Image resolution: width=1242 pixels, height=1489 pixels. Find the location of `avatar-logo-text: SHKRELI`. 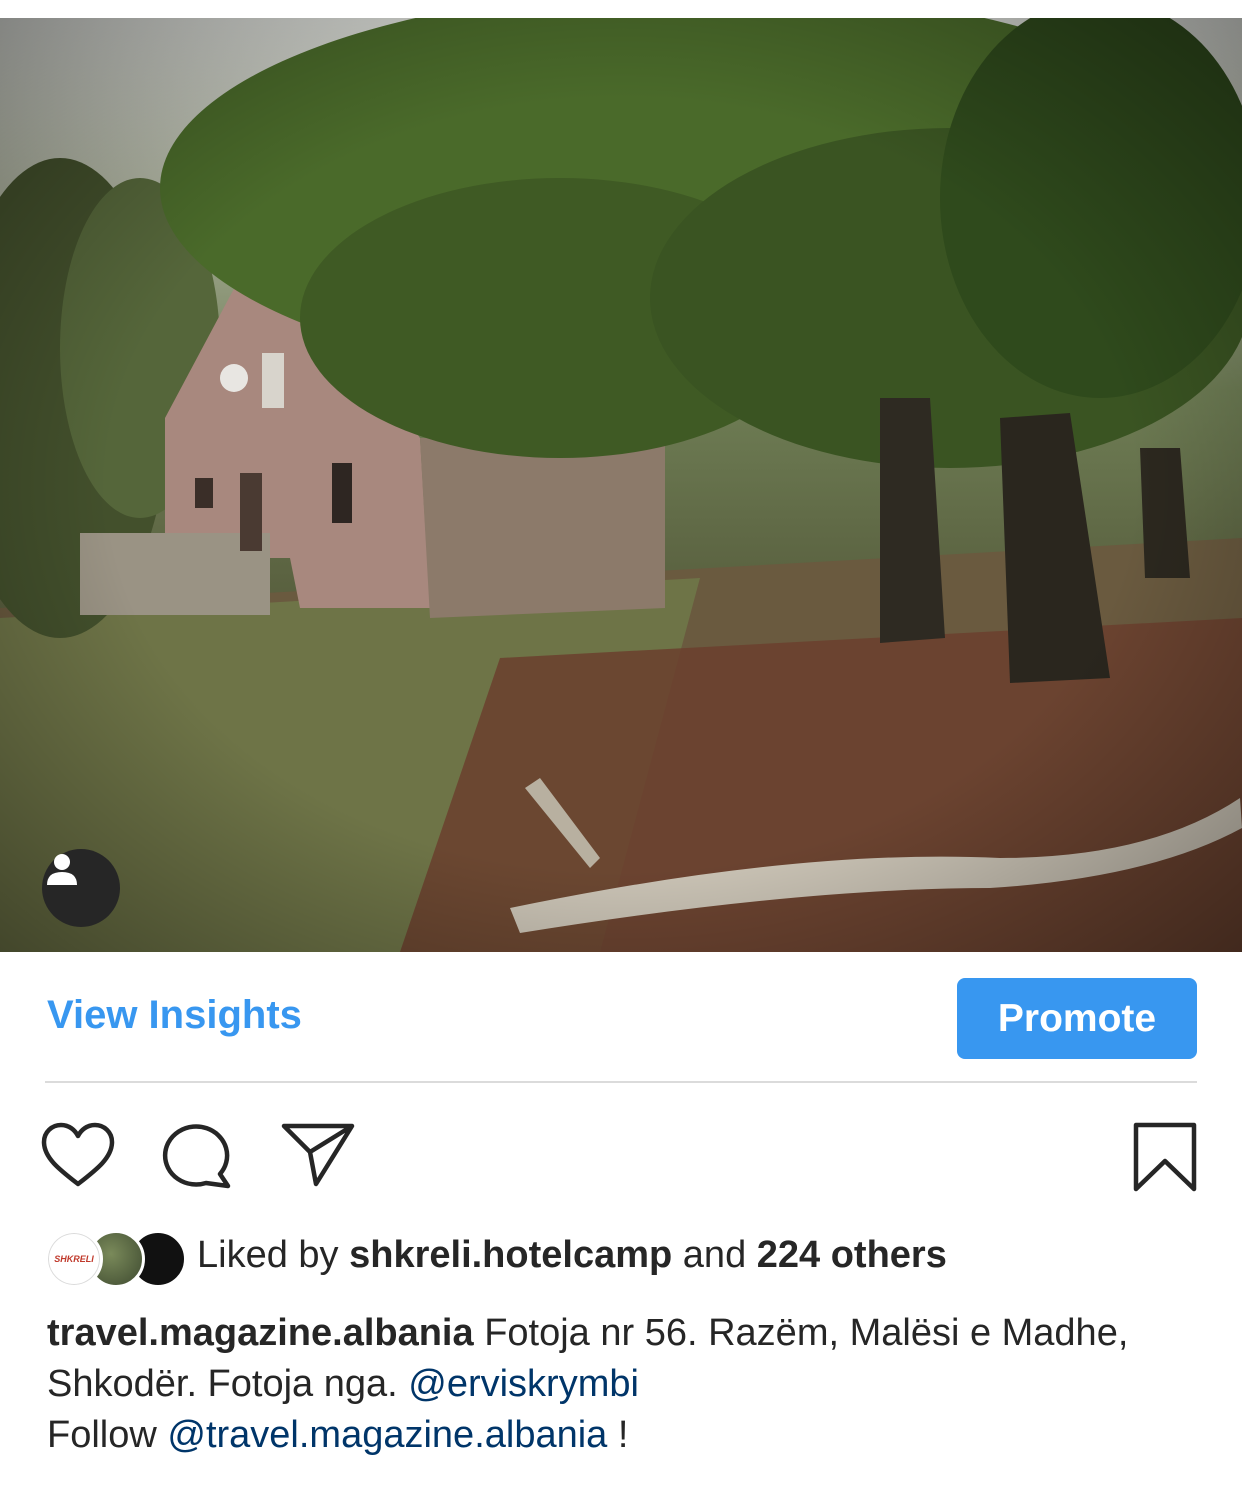

avatar-logo-text: SHKRELI is located at coordinates (74, 1259).